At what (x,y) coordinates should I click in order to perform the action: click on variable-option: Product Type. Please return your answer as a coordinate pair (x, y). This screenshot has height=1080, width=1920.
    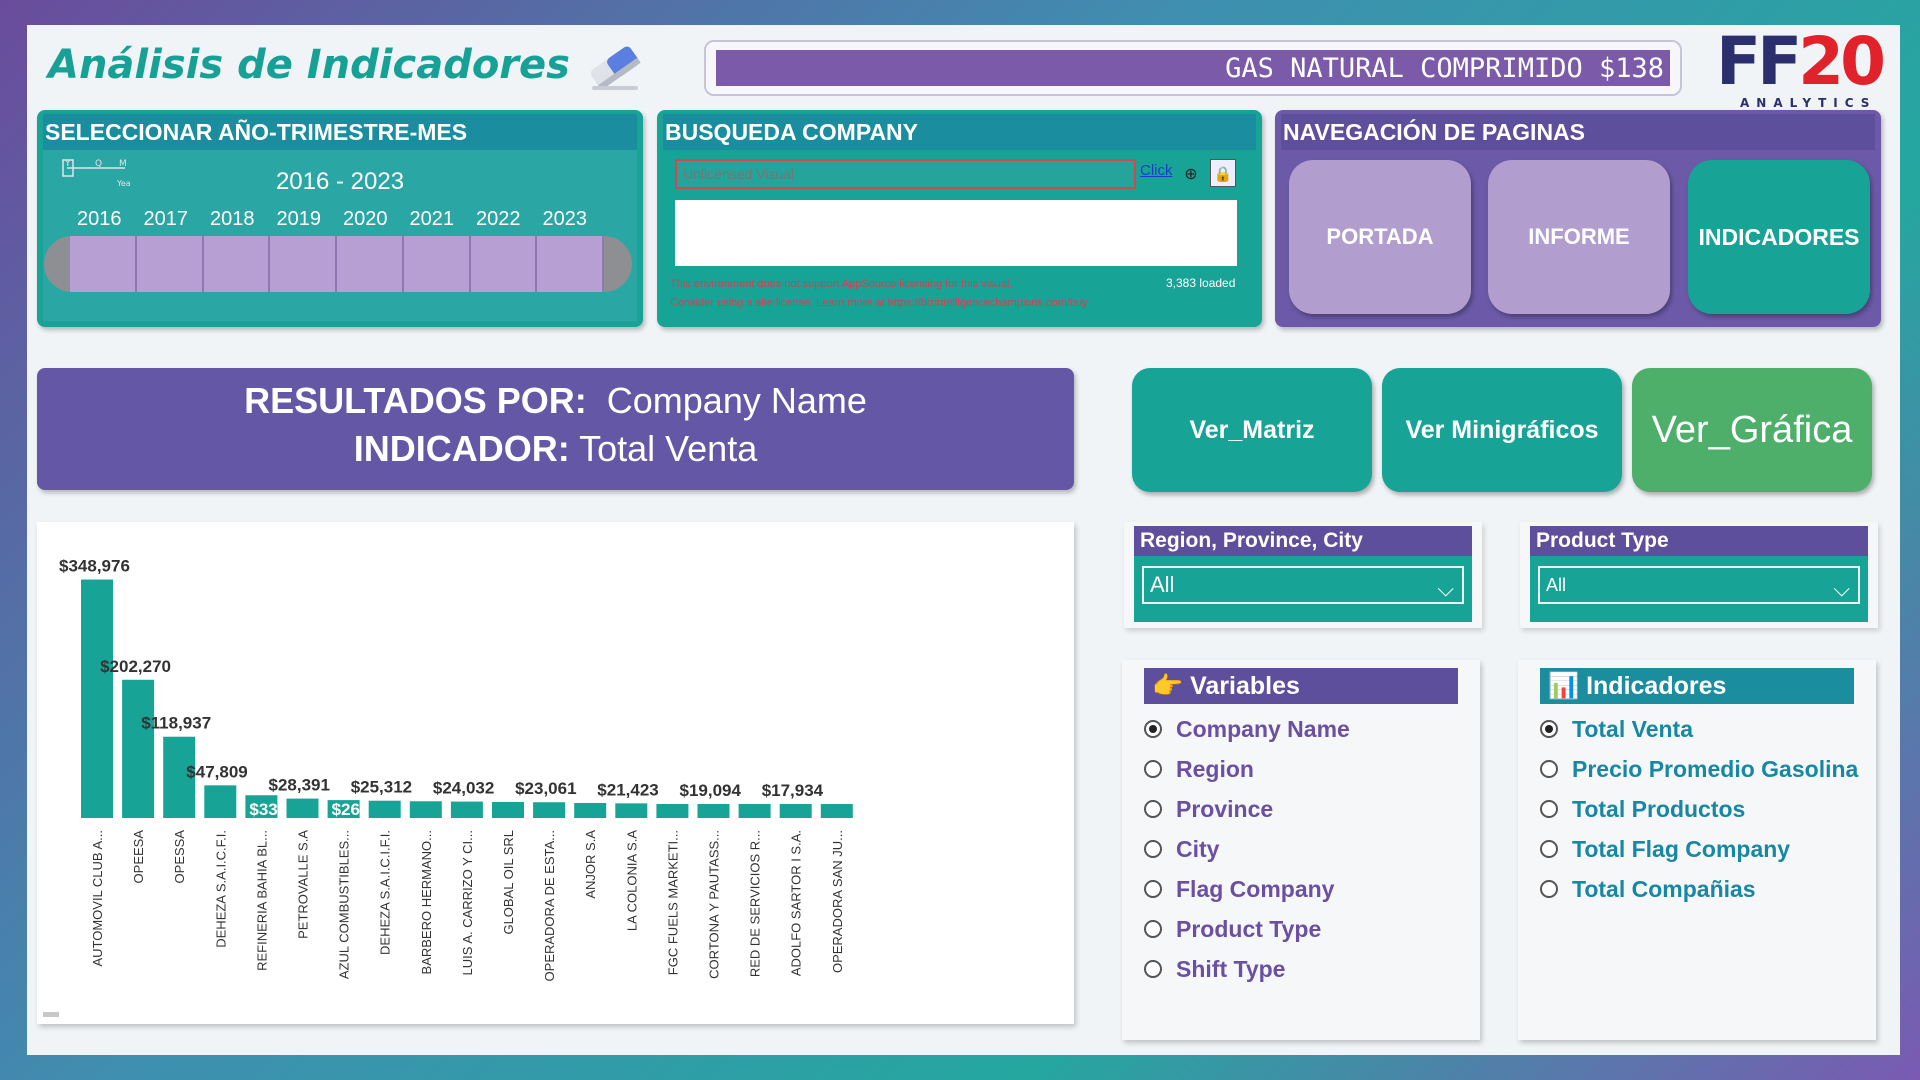
    Looking at the image, I should click on (1232, 929).